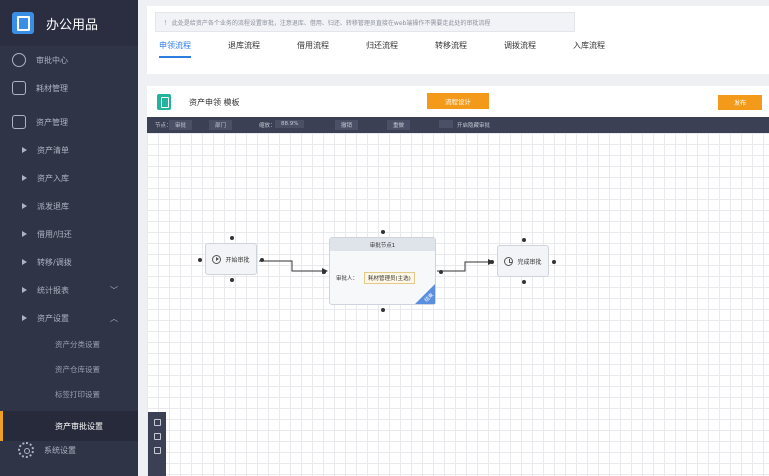  What do you see at coordinates (446, 124) in the screenshot?
I see `hidden-approval-toggle` at bounding box center [446, 124].